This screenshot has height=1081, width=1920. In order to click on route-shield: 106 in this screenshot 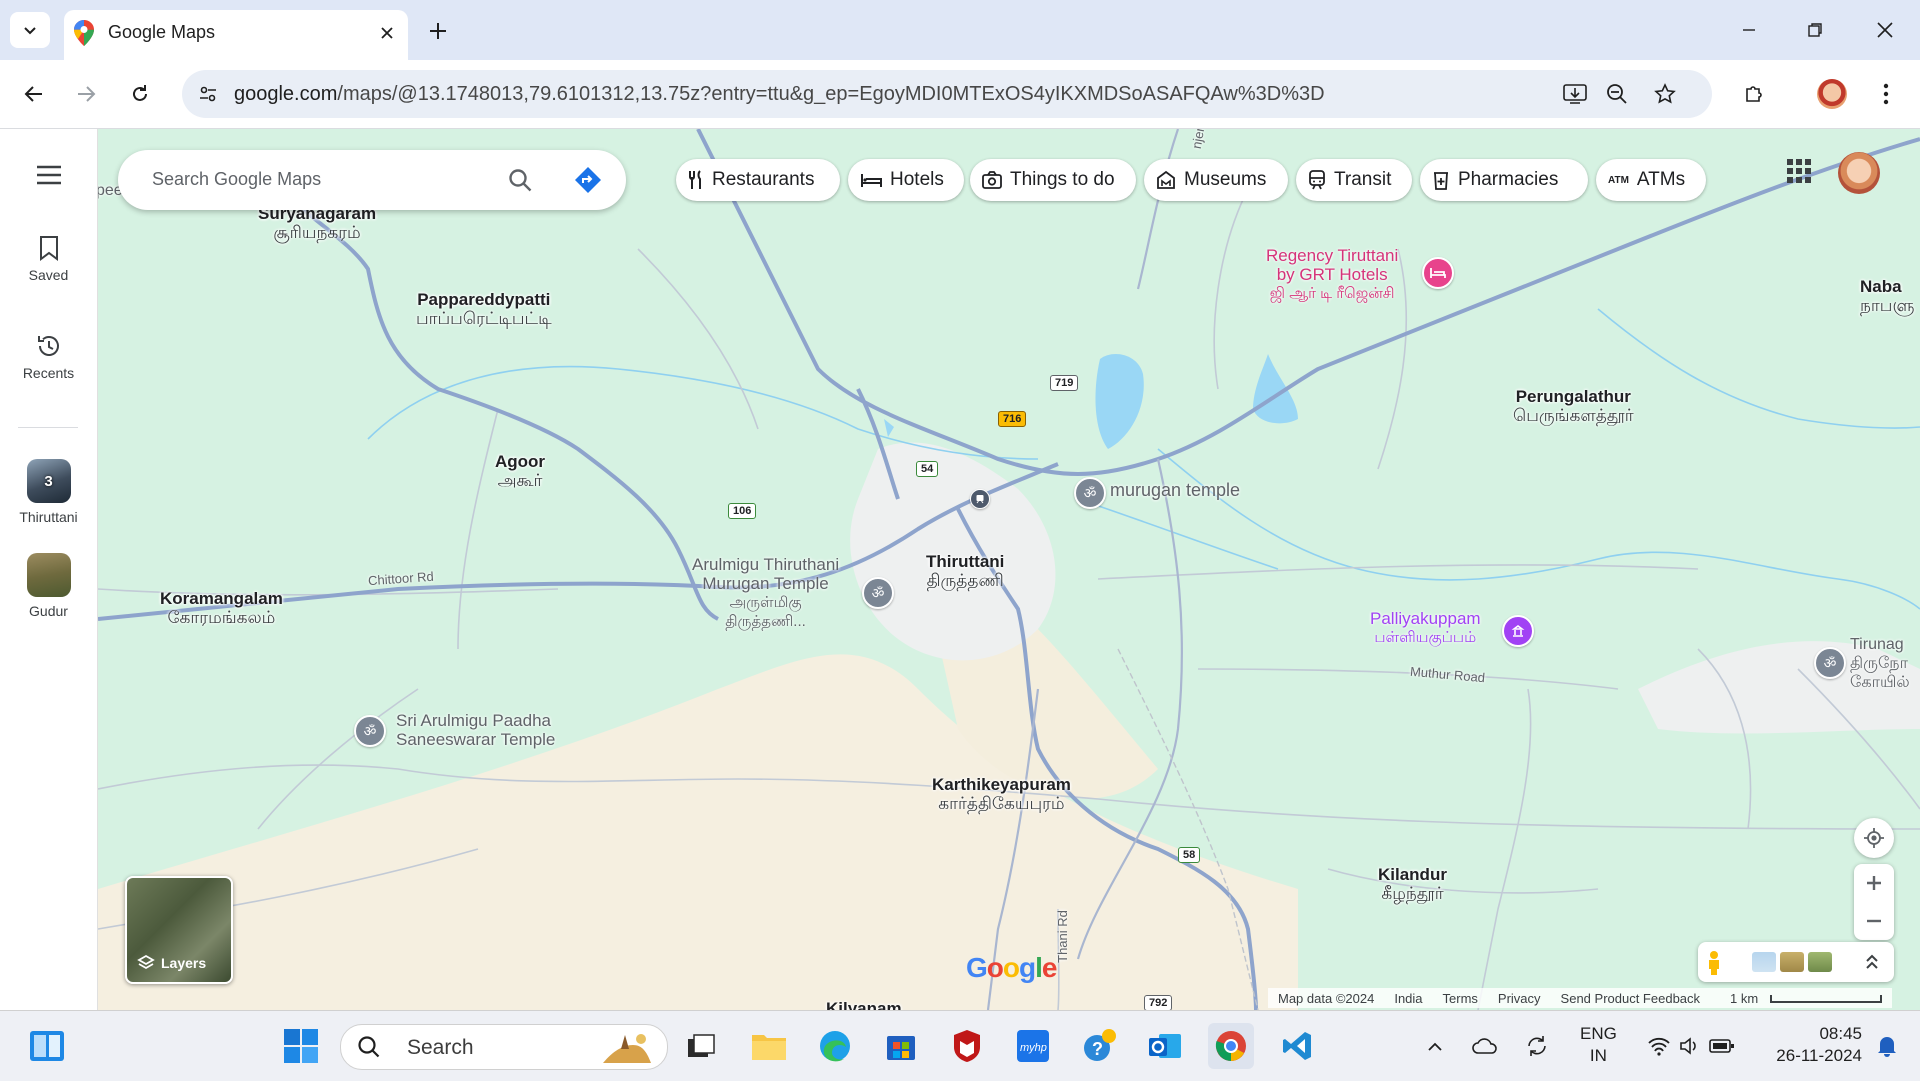, I will do `click(742, 511)`.